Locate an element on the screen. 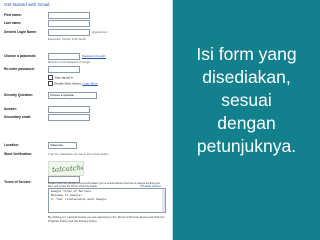 The image size is (320, 240). security-question-label: Security Question: is located at coordinates (19, 95).